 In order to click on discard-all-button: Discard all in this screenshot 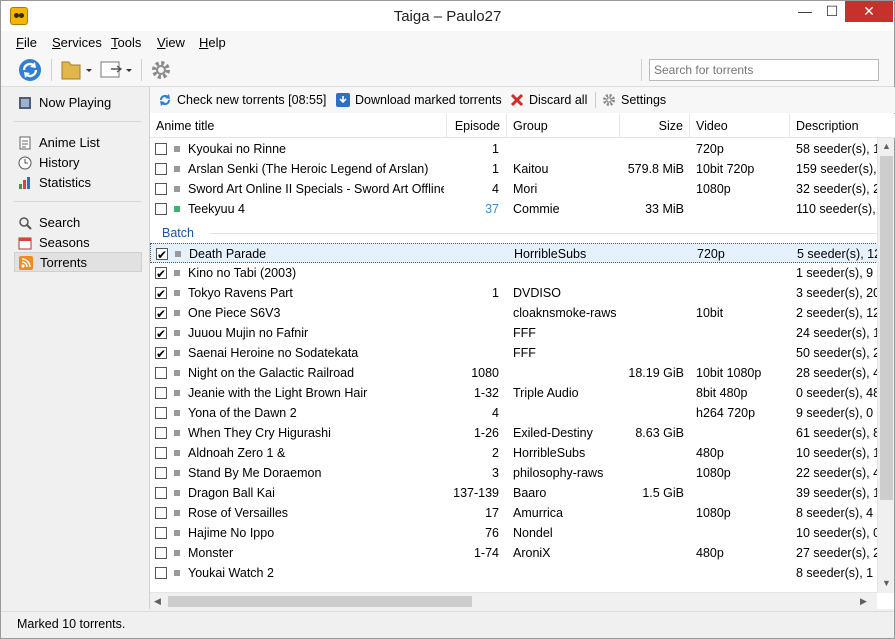, I will do `click(549, 100)`.